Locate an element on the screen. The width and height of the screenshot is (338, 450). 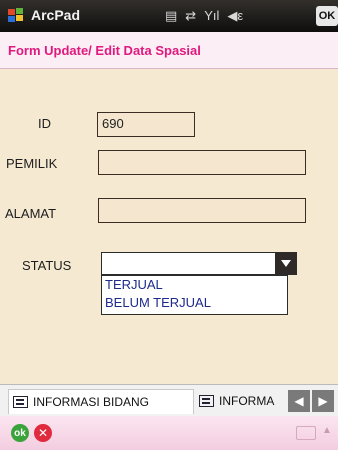
tab-informasi-bidang: INFORMASI BIDANG is located at coordinates (101, 401).